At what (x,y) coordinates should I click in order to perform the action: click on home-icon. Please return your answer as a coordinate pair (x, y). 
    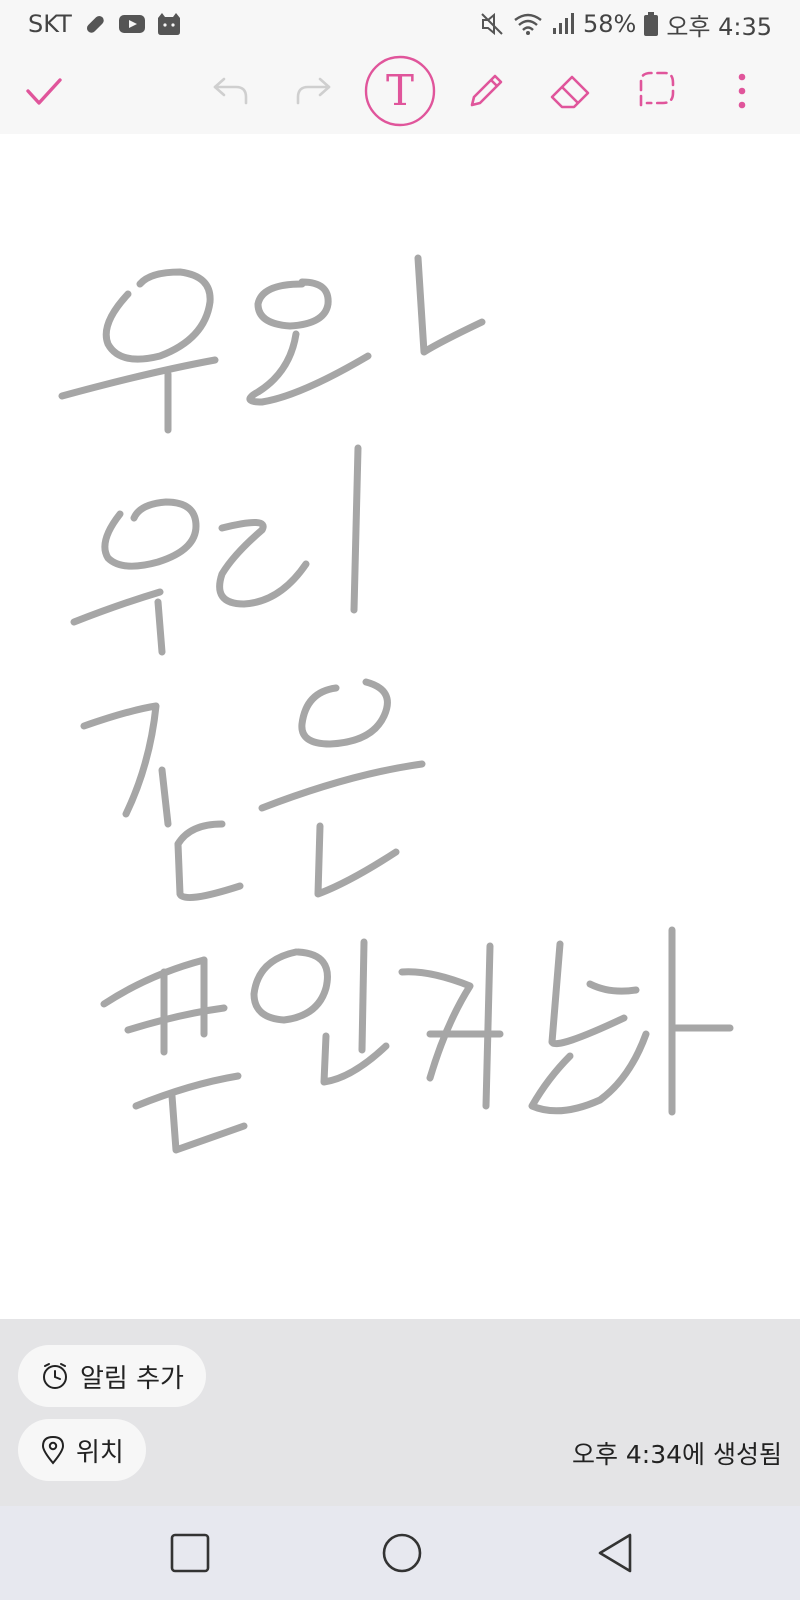
    Looking at the image, I should click on (402, 1553).